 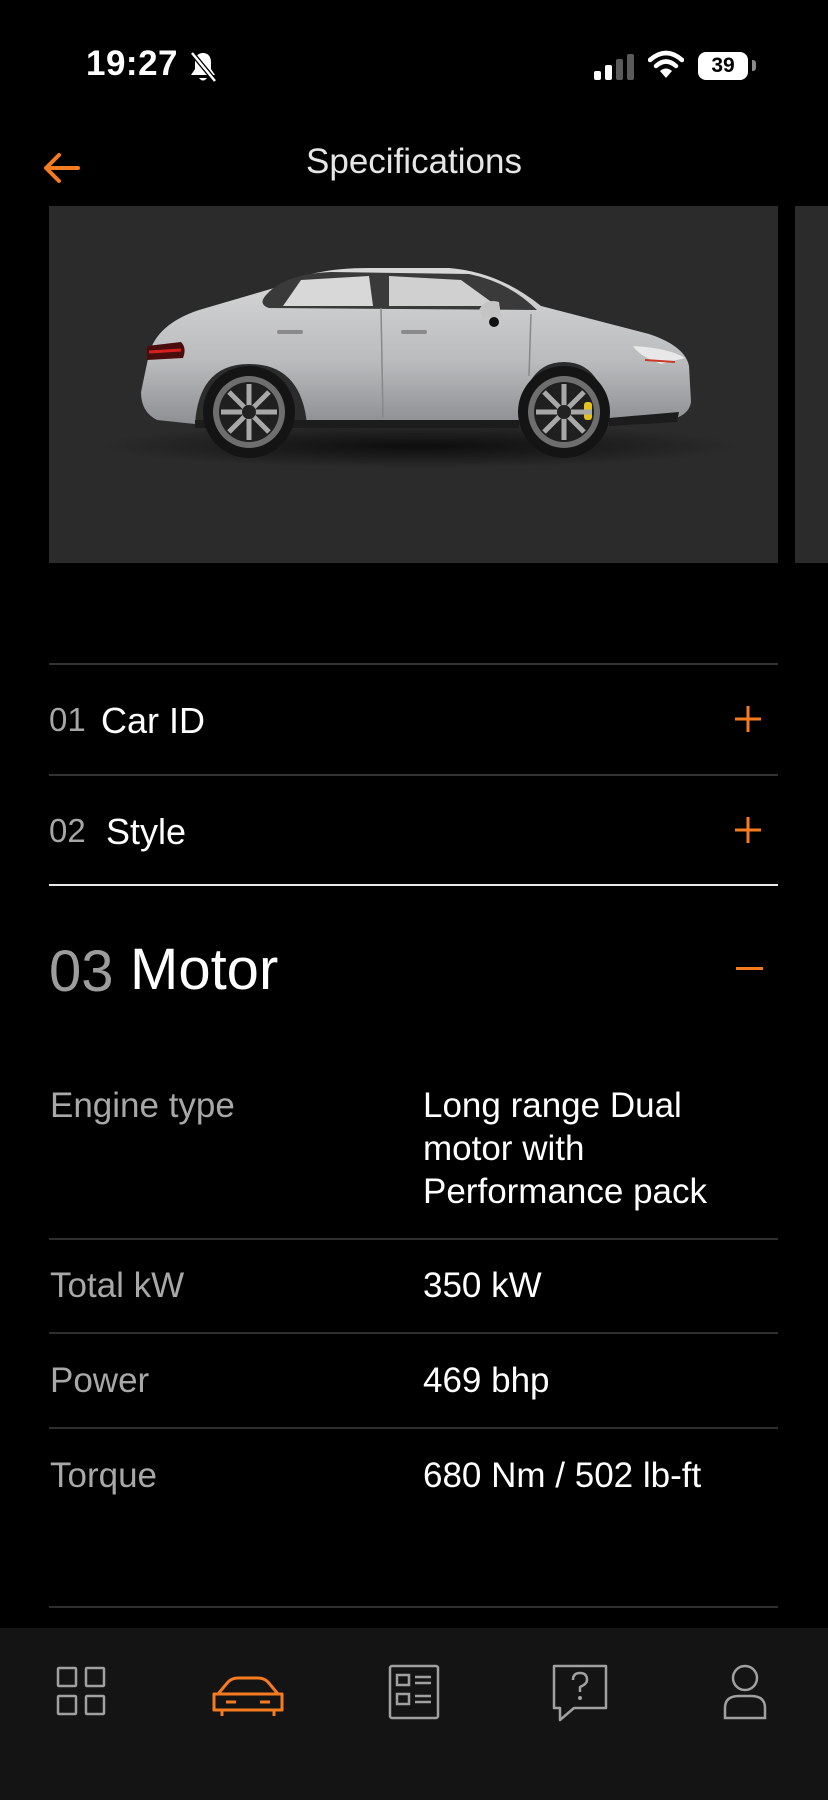 I want to click on spec-label: Torque, so click(x=104, y=1475).